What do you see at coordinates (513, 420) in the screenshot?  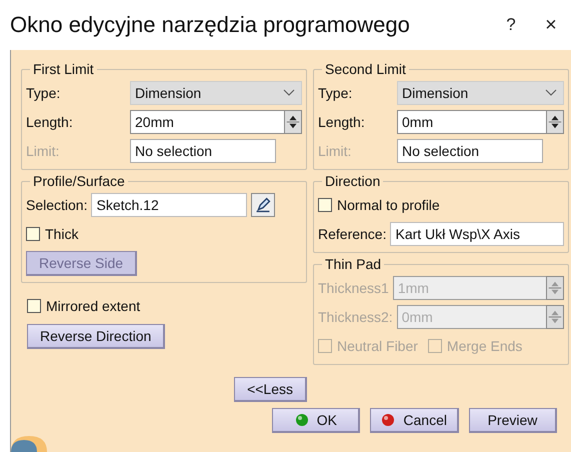 I see `dialog-button: Preview` at bounding box center [513, 420].